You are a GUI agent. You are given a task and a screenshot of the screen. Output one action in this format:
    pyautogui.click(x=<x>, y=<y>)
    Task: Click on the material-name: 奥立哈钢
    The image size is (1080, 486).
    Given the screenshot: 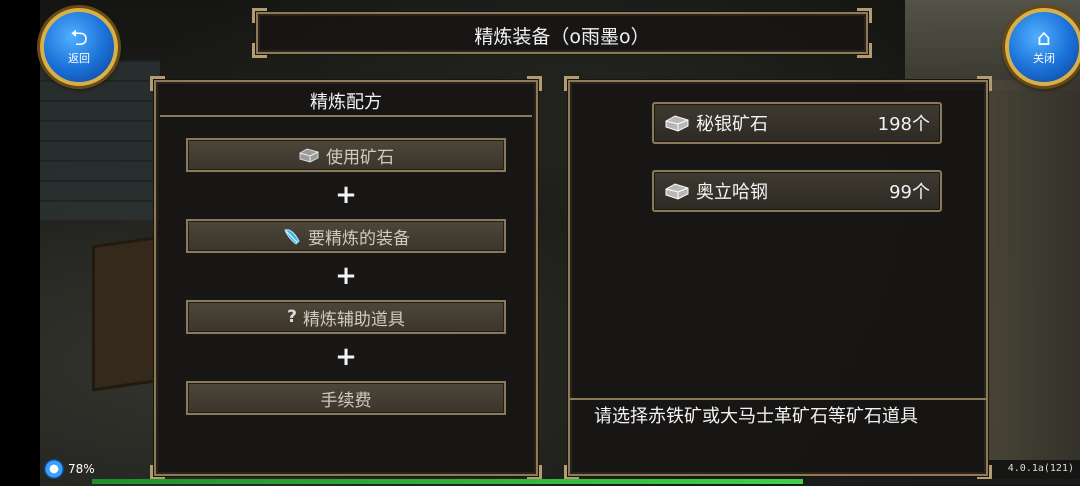 What is the action you would take?
    pyautogui.click(x=732, y=192)
    